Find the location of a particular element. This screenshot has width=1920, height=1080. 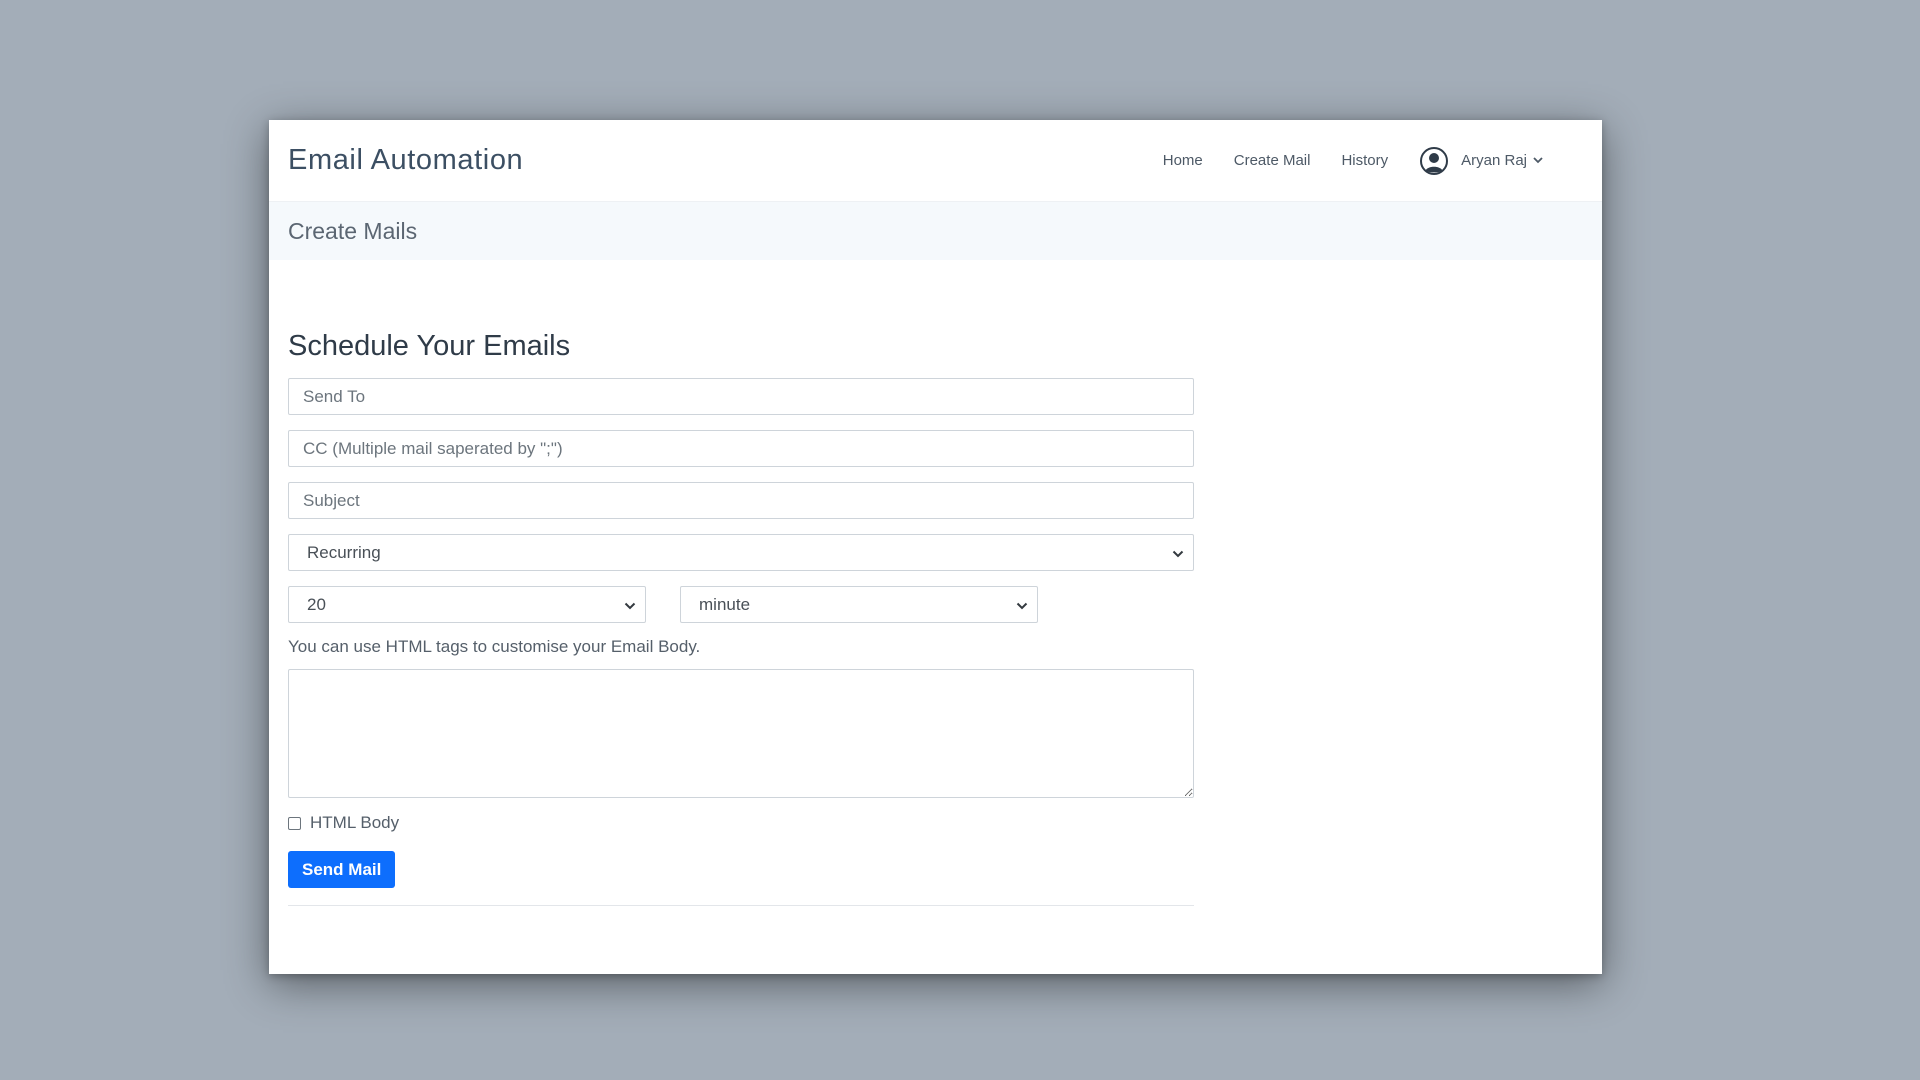

interval-row: 20 minute is located at coordinates (741, 604).